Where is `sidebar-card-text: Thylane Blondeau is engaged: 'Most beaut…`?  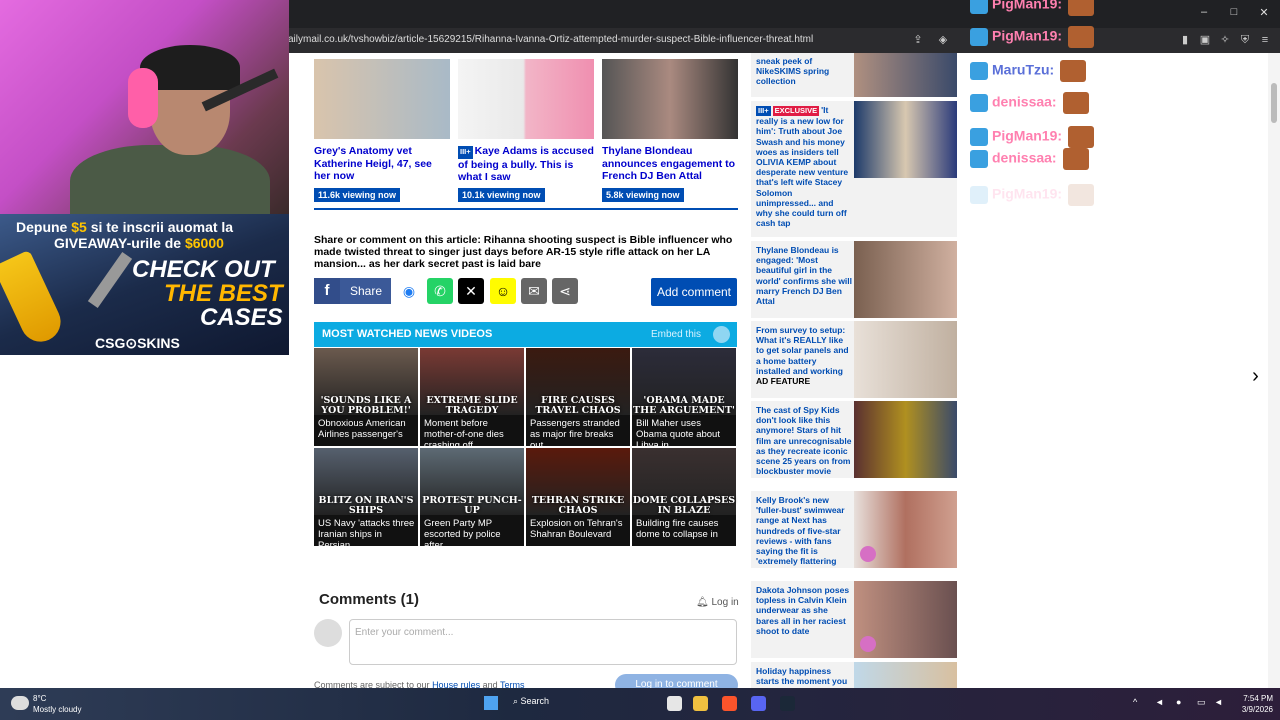
sidebar-card-text: Thylane Blondeau is engaged: 'Most beaut… is located at coordinates (804, 276).